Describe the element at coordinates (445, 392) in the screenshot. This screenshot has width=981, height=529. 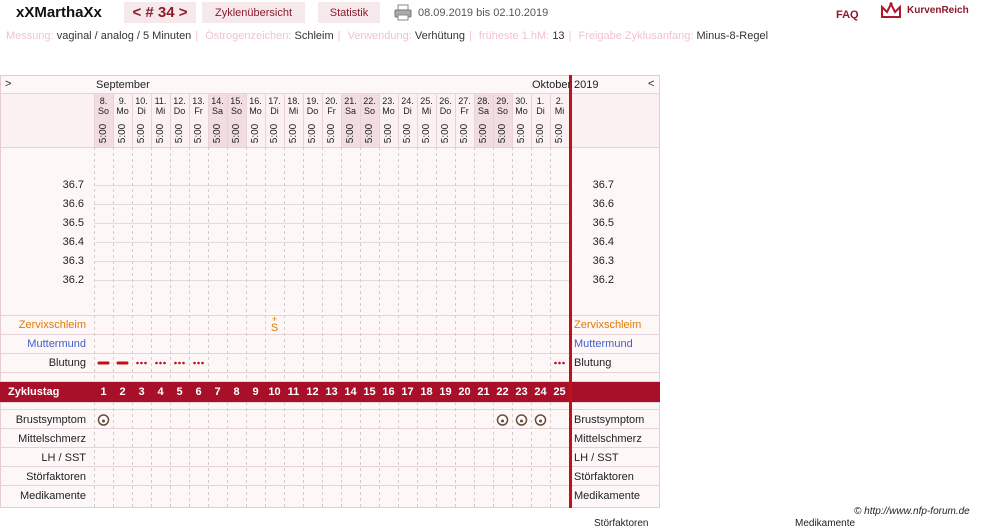
I see `cycle-day-number: 19` at that location.